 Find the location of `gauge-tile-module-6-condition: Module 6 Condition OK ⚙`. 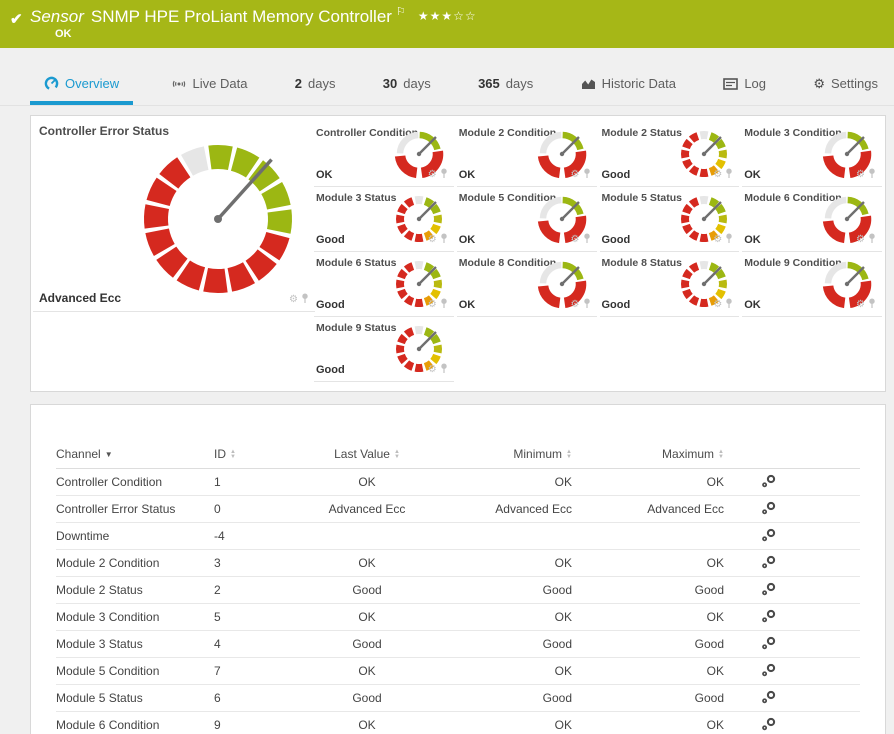

gauge-tile-module-6-condition: Module 6 Condition OK ⚙ is located at coordinates (812, 219).